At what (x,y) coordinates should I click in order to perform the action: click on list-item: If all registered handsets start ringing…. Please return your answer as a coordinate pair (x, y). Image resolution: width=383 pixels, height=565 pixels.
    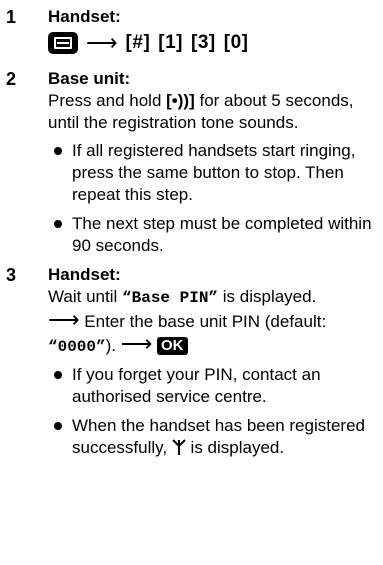
    Looking at the image, I should click on (215, 173).